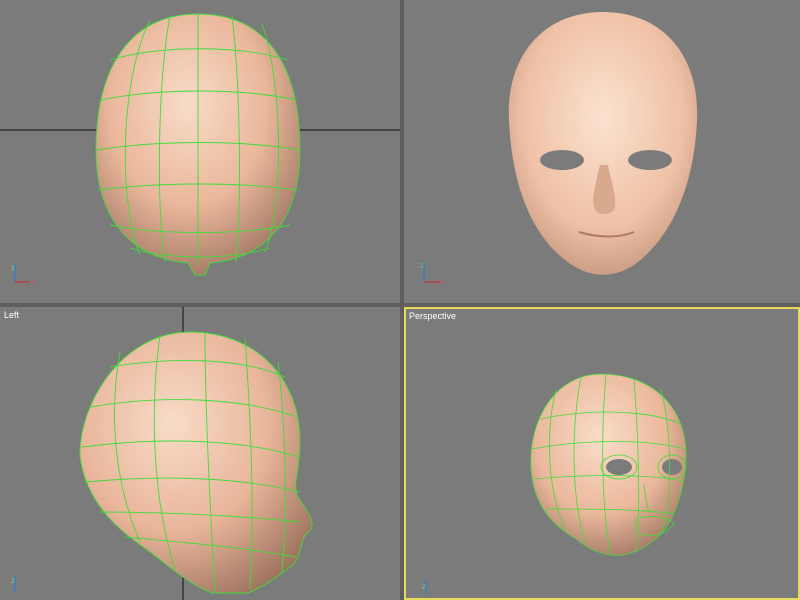  Describe the element at coordinates (603, 143) in the screenshot. I see `face-front` at that location.